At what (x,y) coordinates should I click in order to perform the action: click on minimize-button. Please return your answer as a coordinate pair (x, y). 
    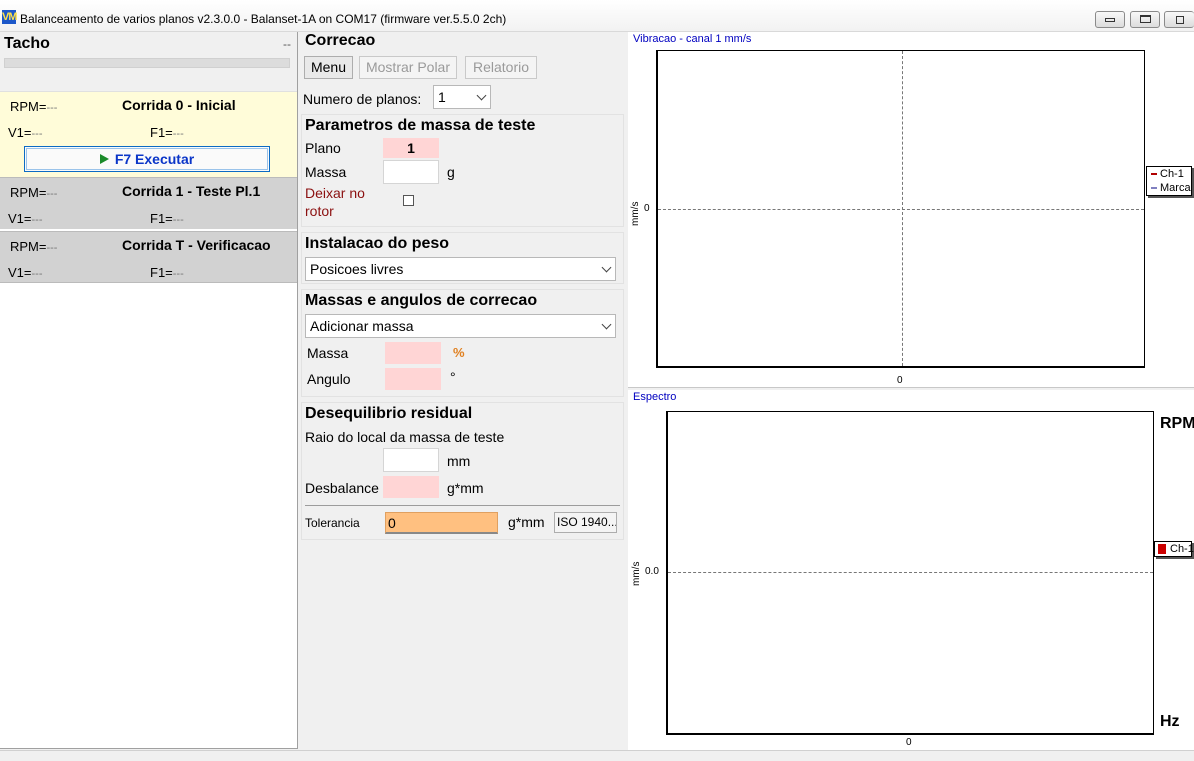
    Looking at the image, I should click on (1110, 19).